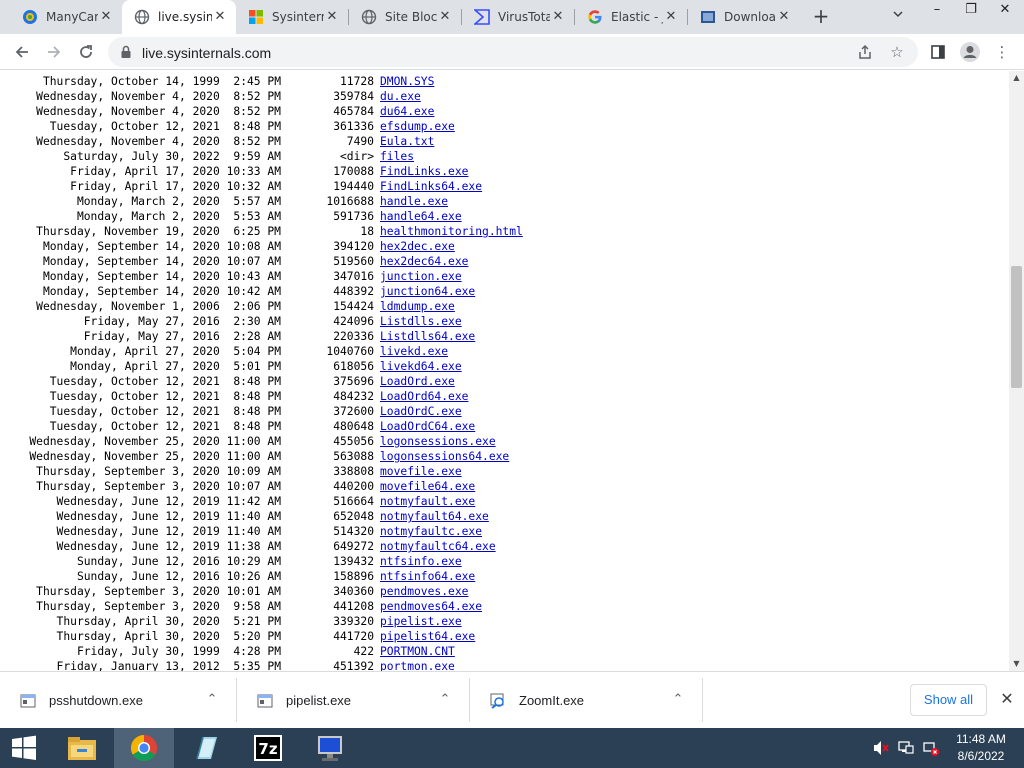 The height and width of the screenshot is (768, 1024). Describe the element at coordinates (427, 636) in the screenshot. I see `file-link: pipelist64.exe` at that location.